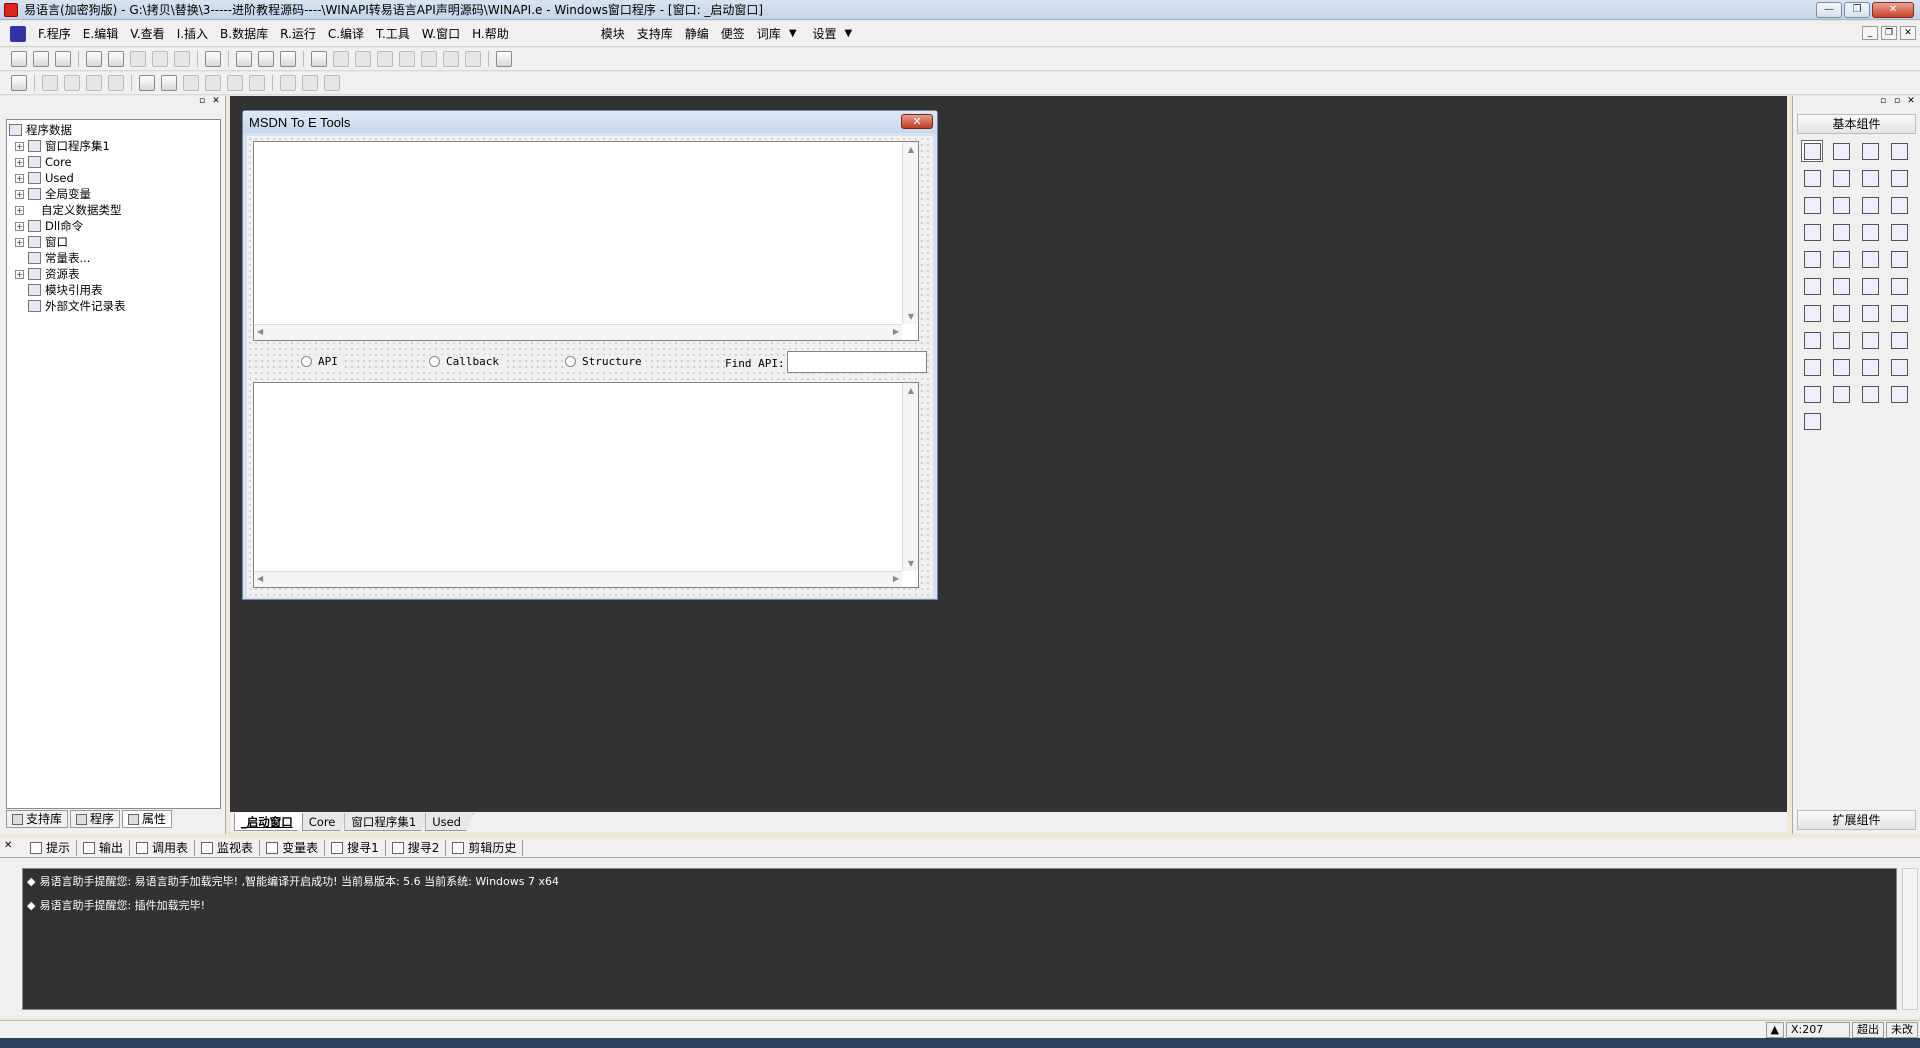 The width and height of the screenshot is (1920, 1048). What do you see at coordinates (1841, 394) in the screenshot?
I see `db-tree-icon` at bounding box center [1841, 394].